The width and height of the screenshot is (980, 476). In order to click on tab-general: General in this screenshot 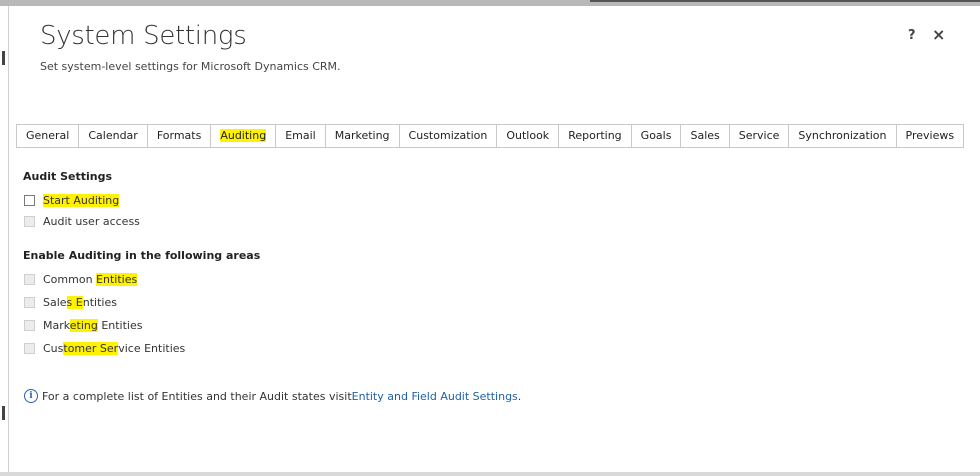, I will do `click(48, 136)`.